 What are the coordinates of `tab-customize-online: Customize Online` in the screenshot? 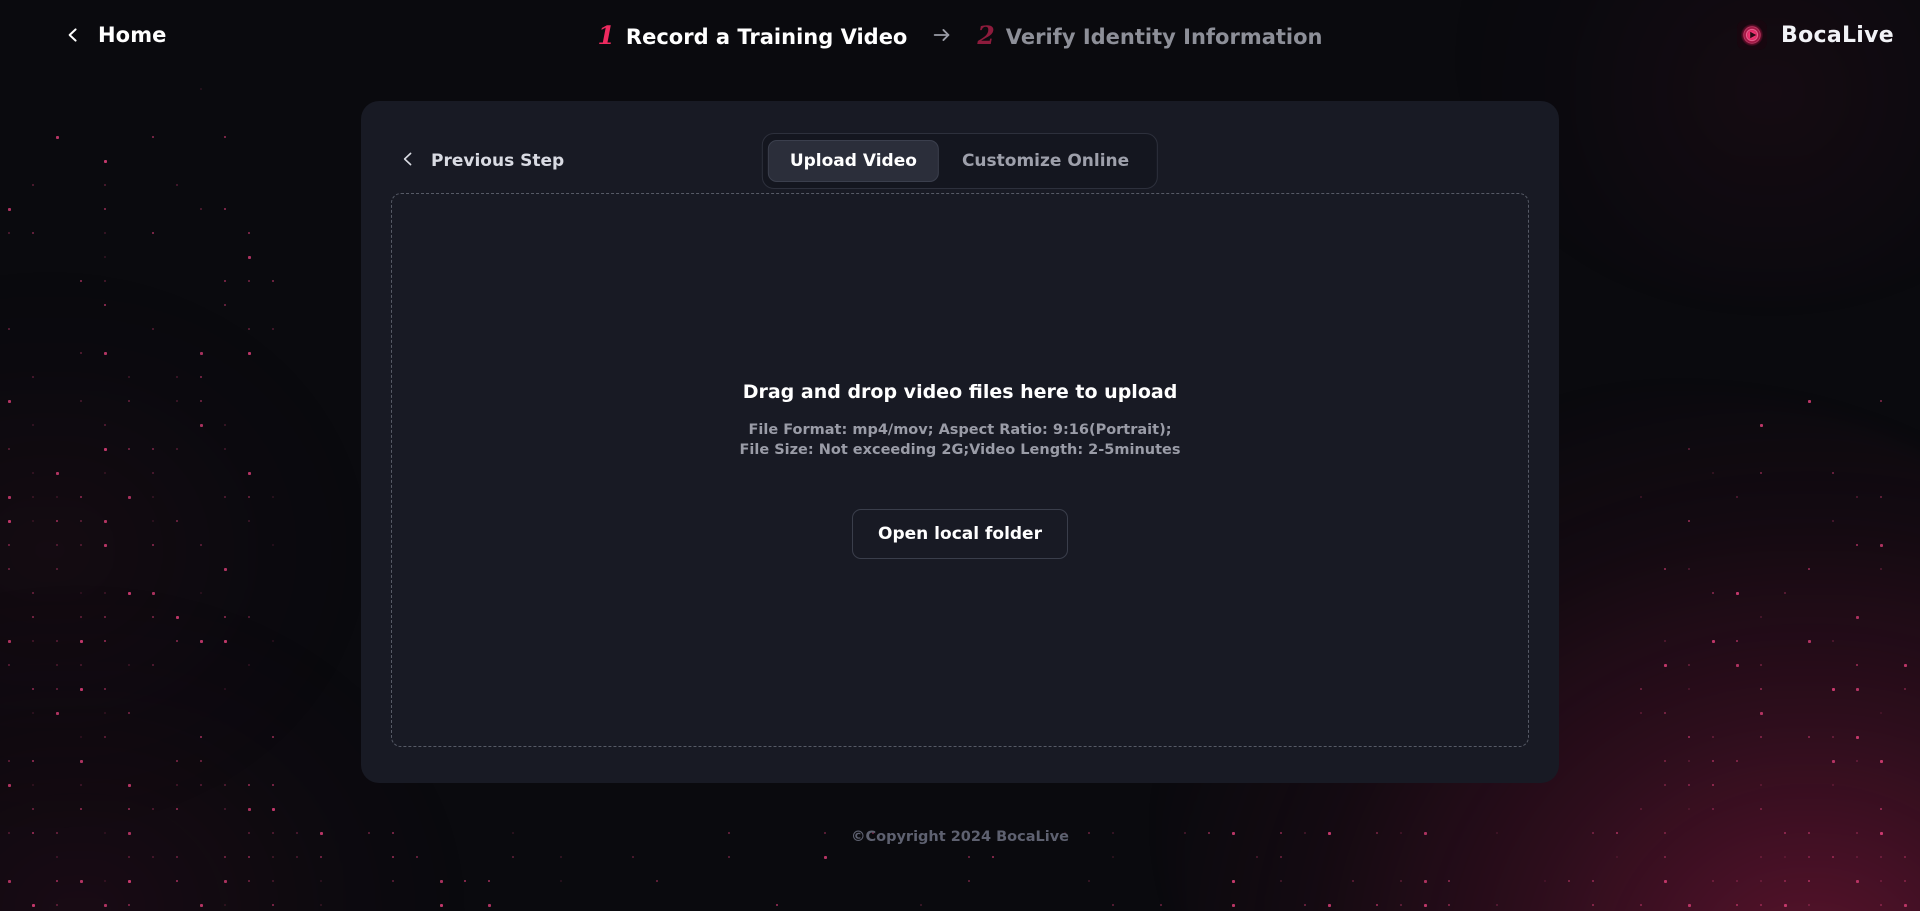 It's located at (1045, 161).